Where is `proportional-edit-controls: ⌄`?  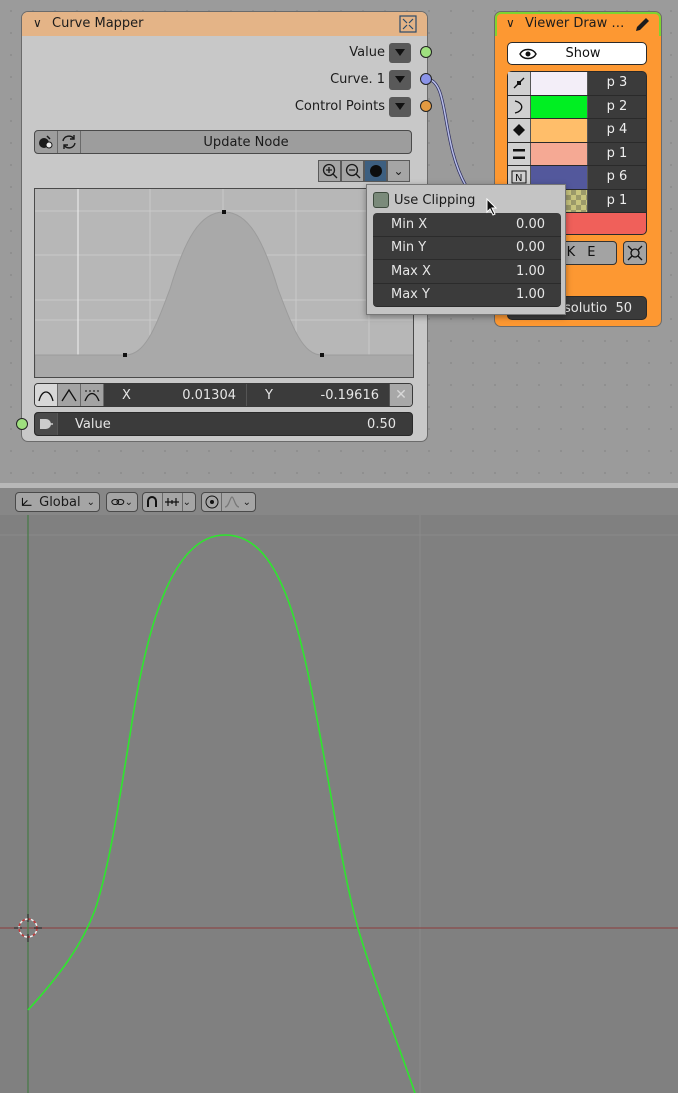 proportional-edit-controls: ⌄ is located at coordinates (228, 502).